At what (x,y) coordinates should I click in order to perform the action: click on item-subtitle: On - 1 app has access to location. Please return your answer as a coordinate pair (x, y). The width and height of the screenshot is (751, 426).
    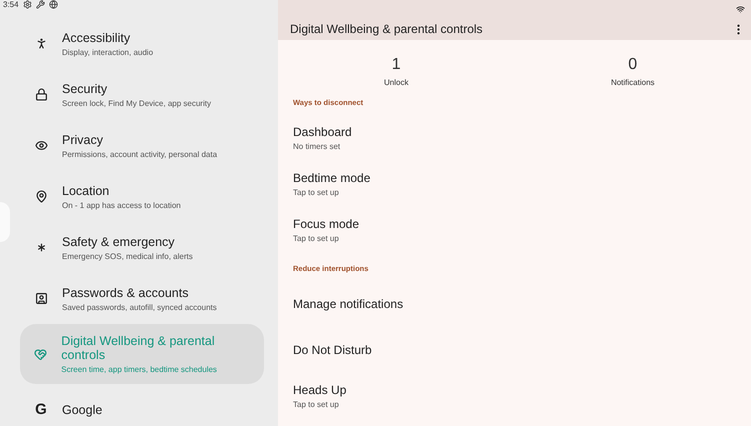
    Looking at the image, I should click on (121, 205).